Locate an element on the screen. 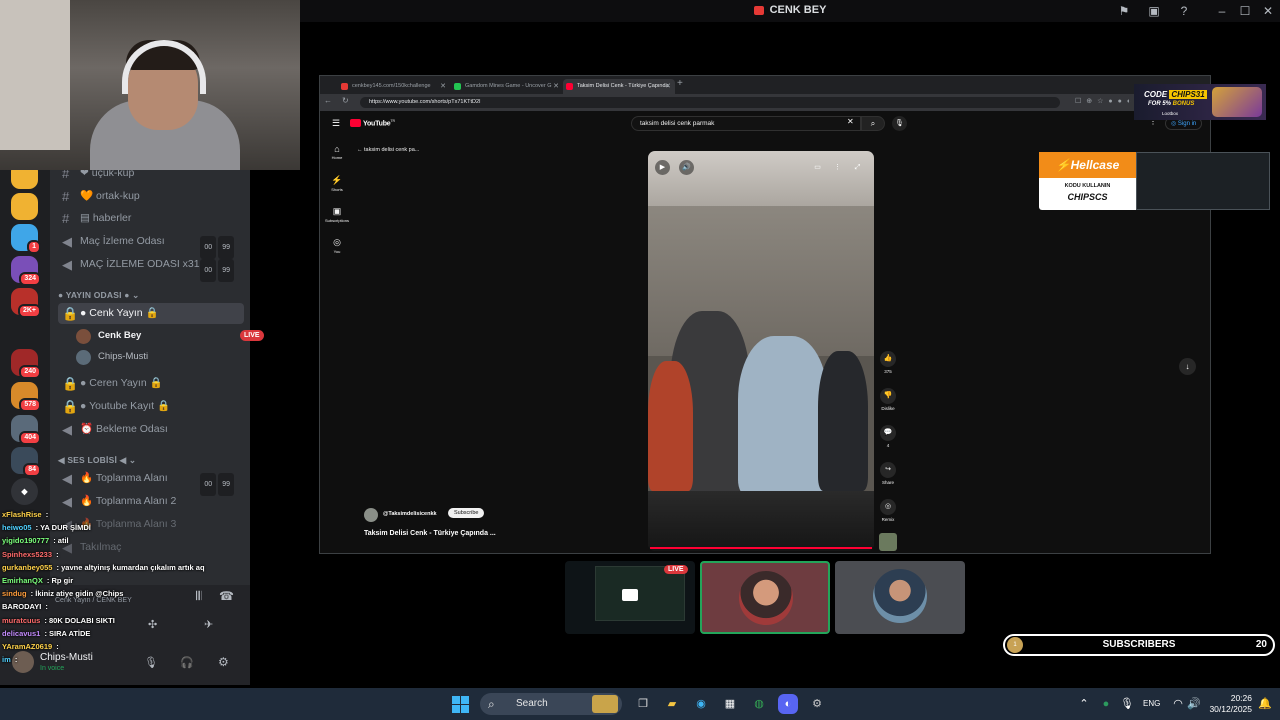 Image resolution: width=1280 pixels, height=720 pixels. server-icon is located at coordinates (24, 206).